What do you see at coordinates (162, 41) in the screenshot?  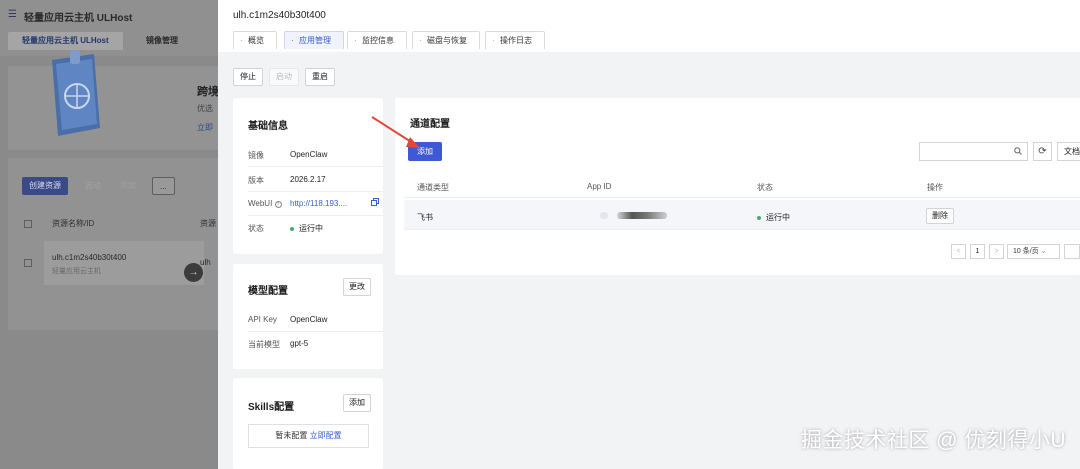 I see `background-tab-images: 镜像管理` at bounding box center [162, 41].